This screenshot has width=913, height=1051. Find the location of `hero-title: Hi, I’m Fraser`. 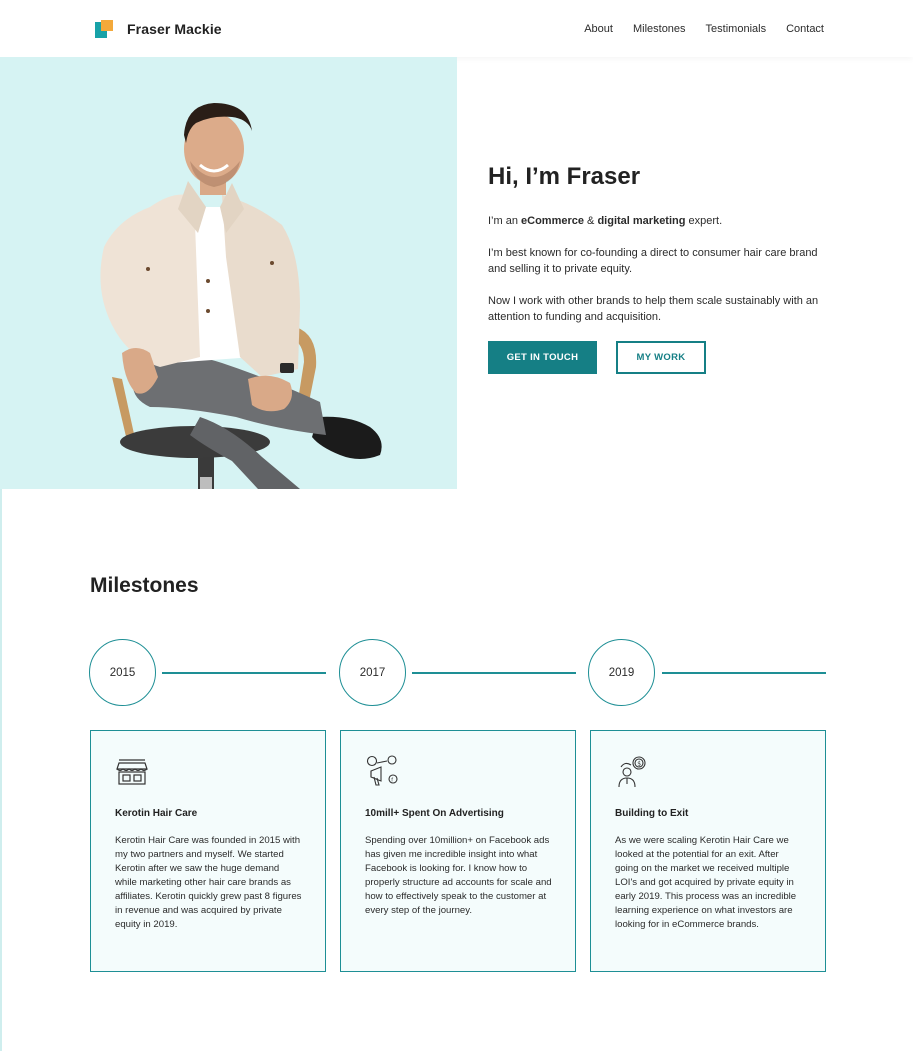

hero-title: Hi, I’m Fraser is located at coordinates (564, 176).